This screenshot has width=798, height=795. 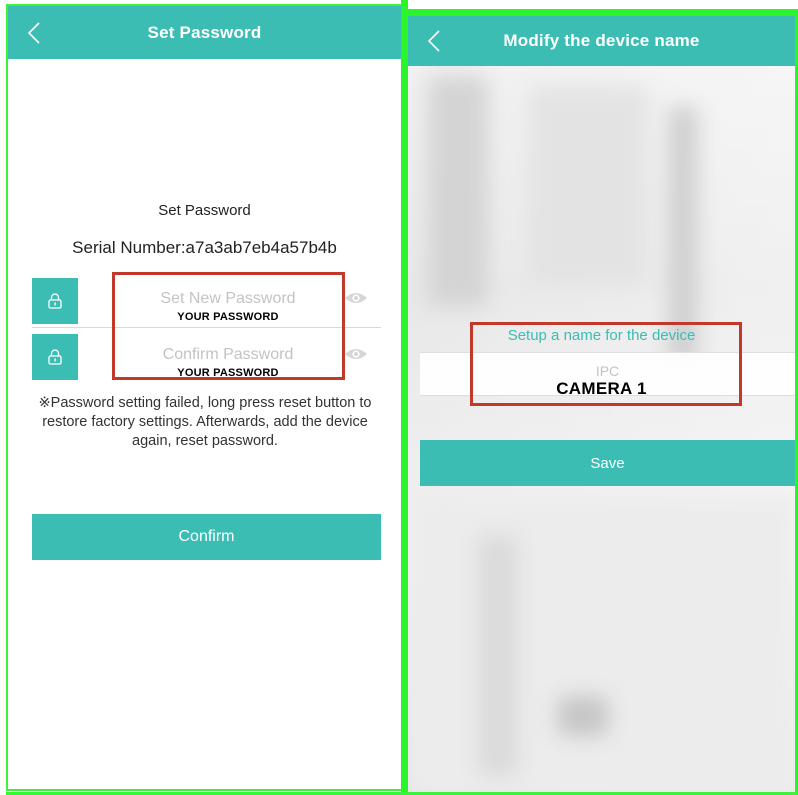 I want to click on save-button: Save, so click(x=607, y=463).